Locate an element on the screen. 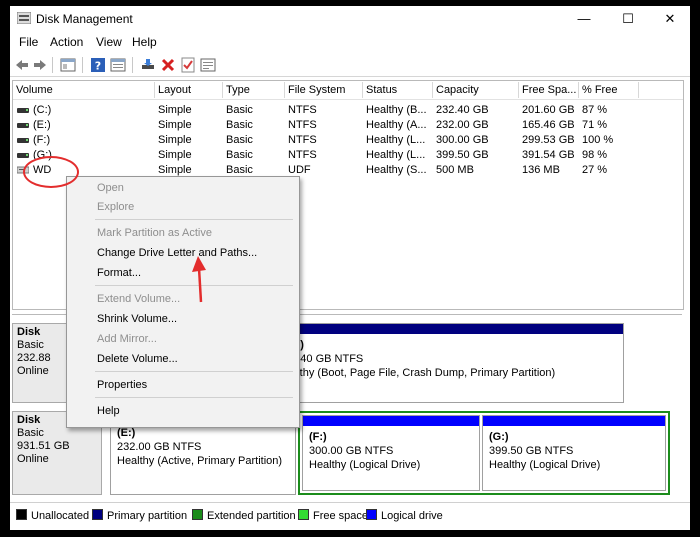 This screenshot has width=700, height=537. volume-percent-free: 98 % is located at coordinates (595, 155).